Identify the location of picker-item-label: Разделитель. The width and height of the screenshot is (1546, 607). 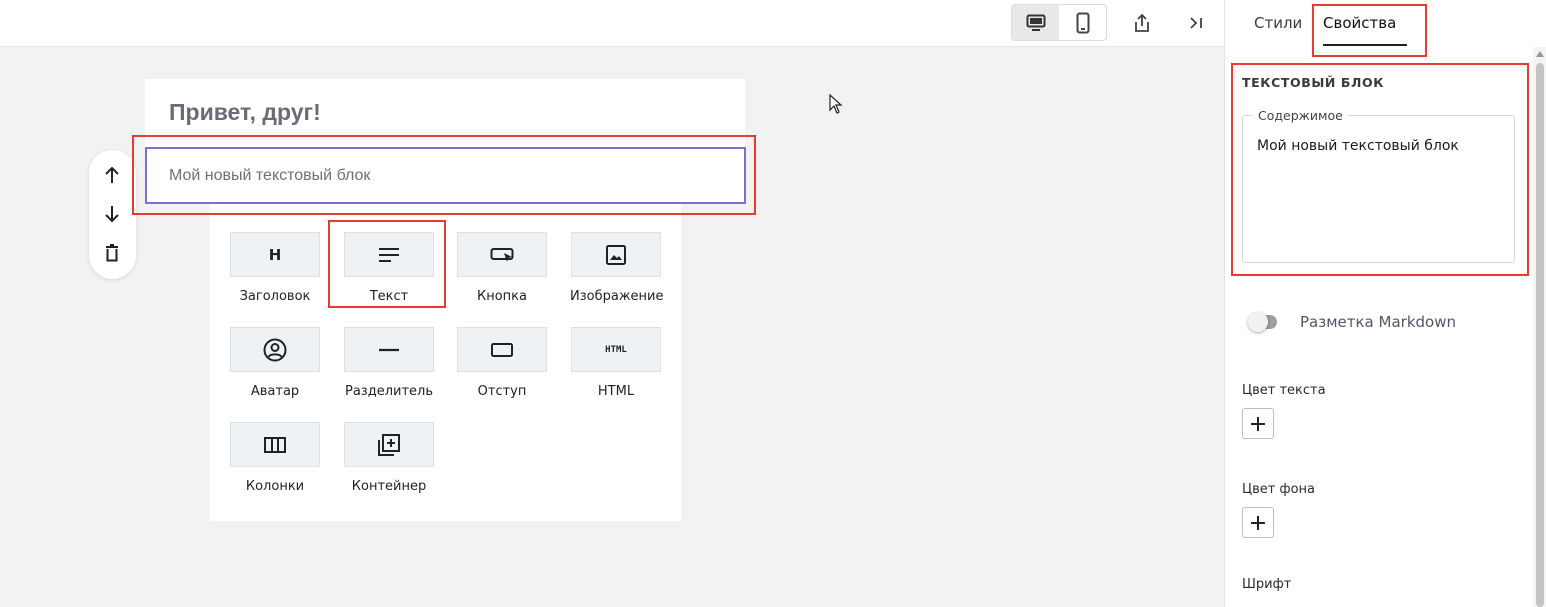
(388, 391).